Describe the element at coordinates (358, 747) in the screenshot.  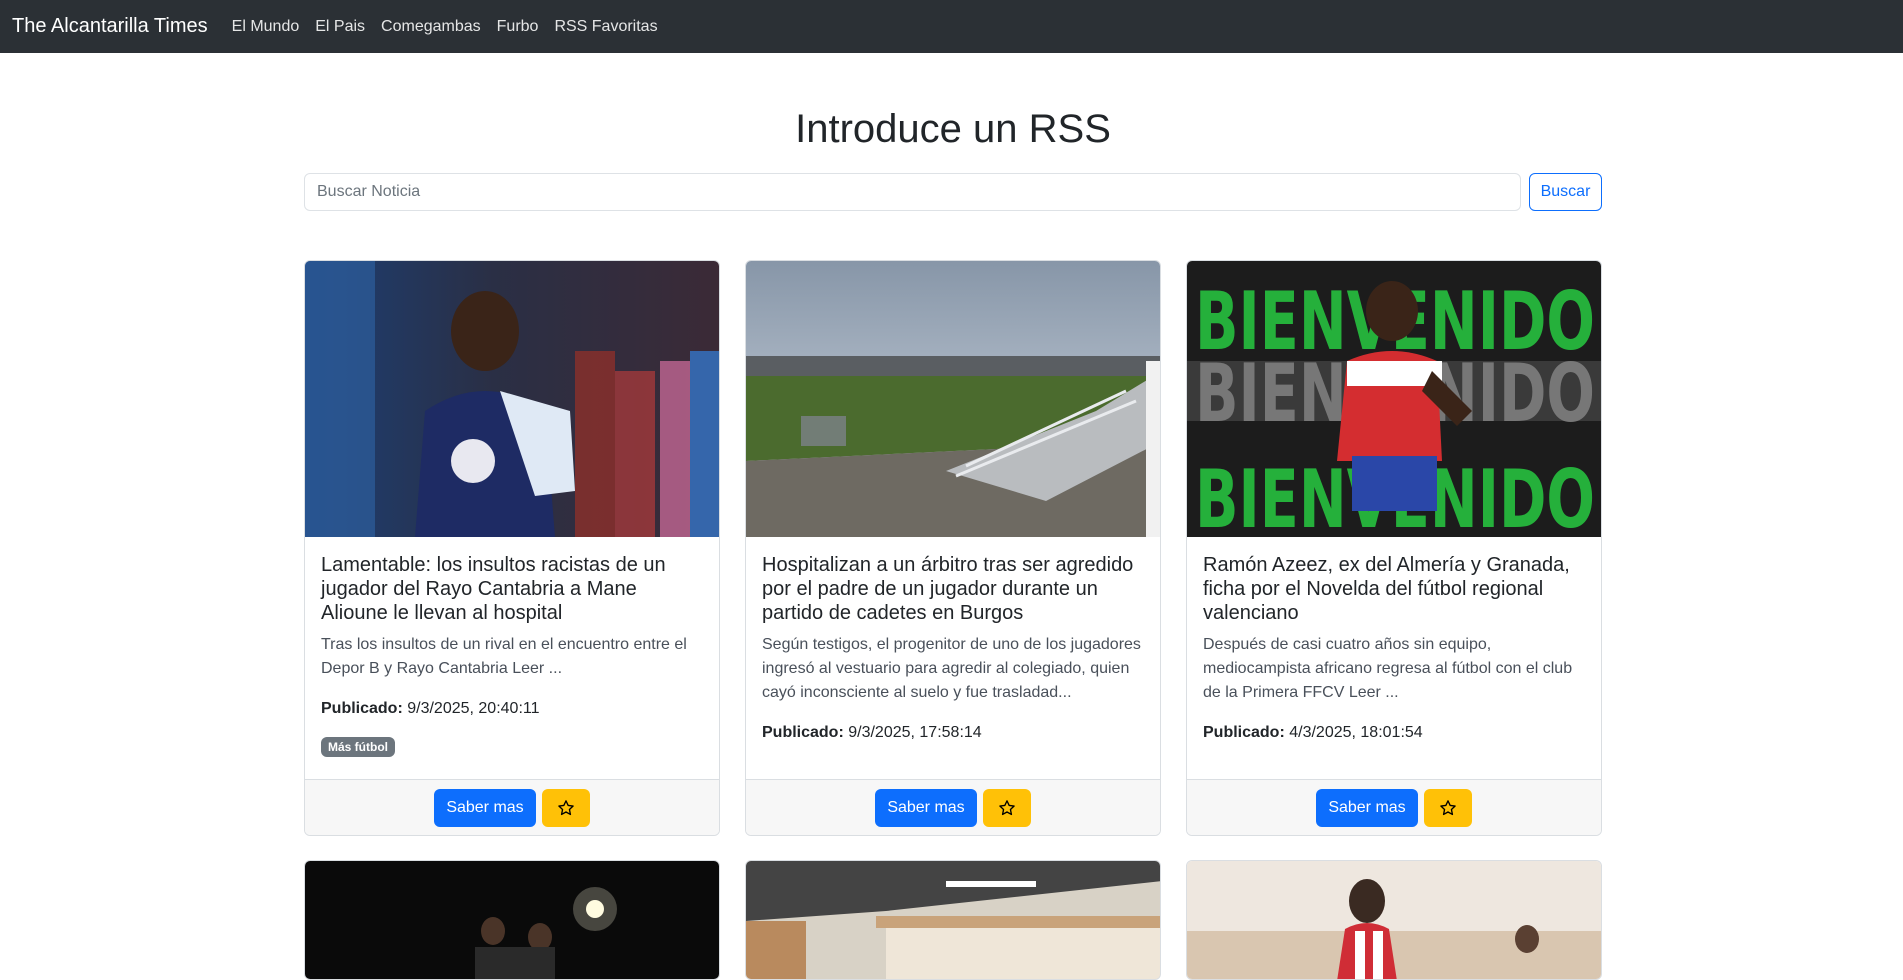
I see `category-badge: Más fútbol` at that location.